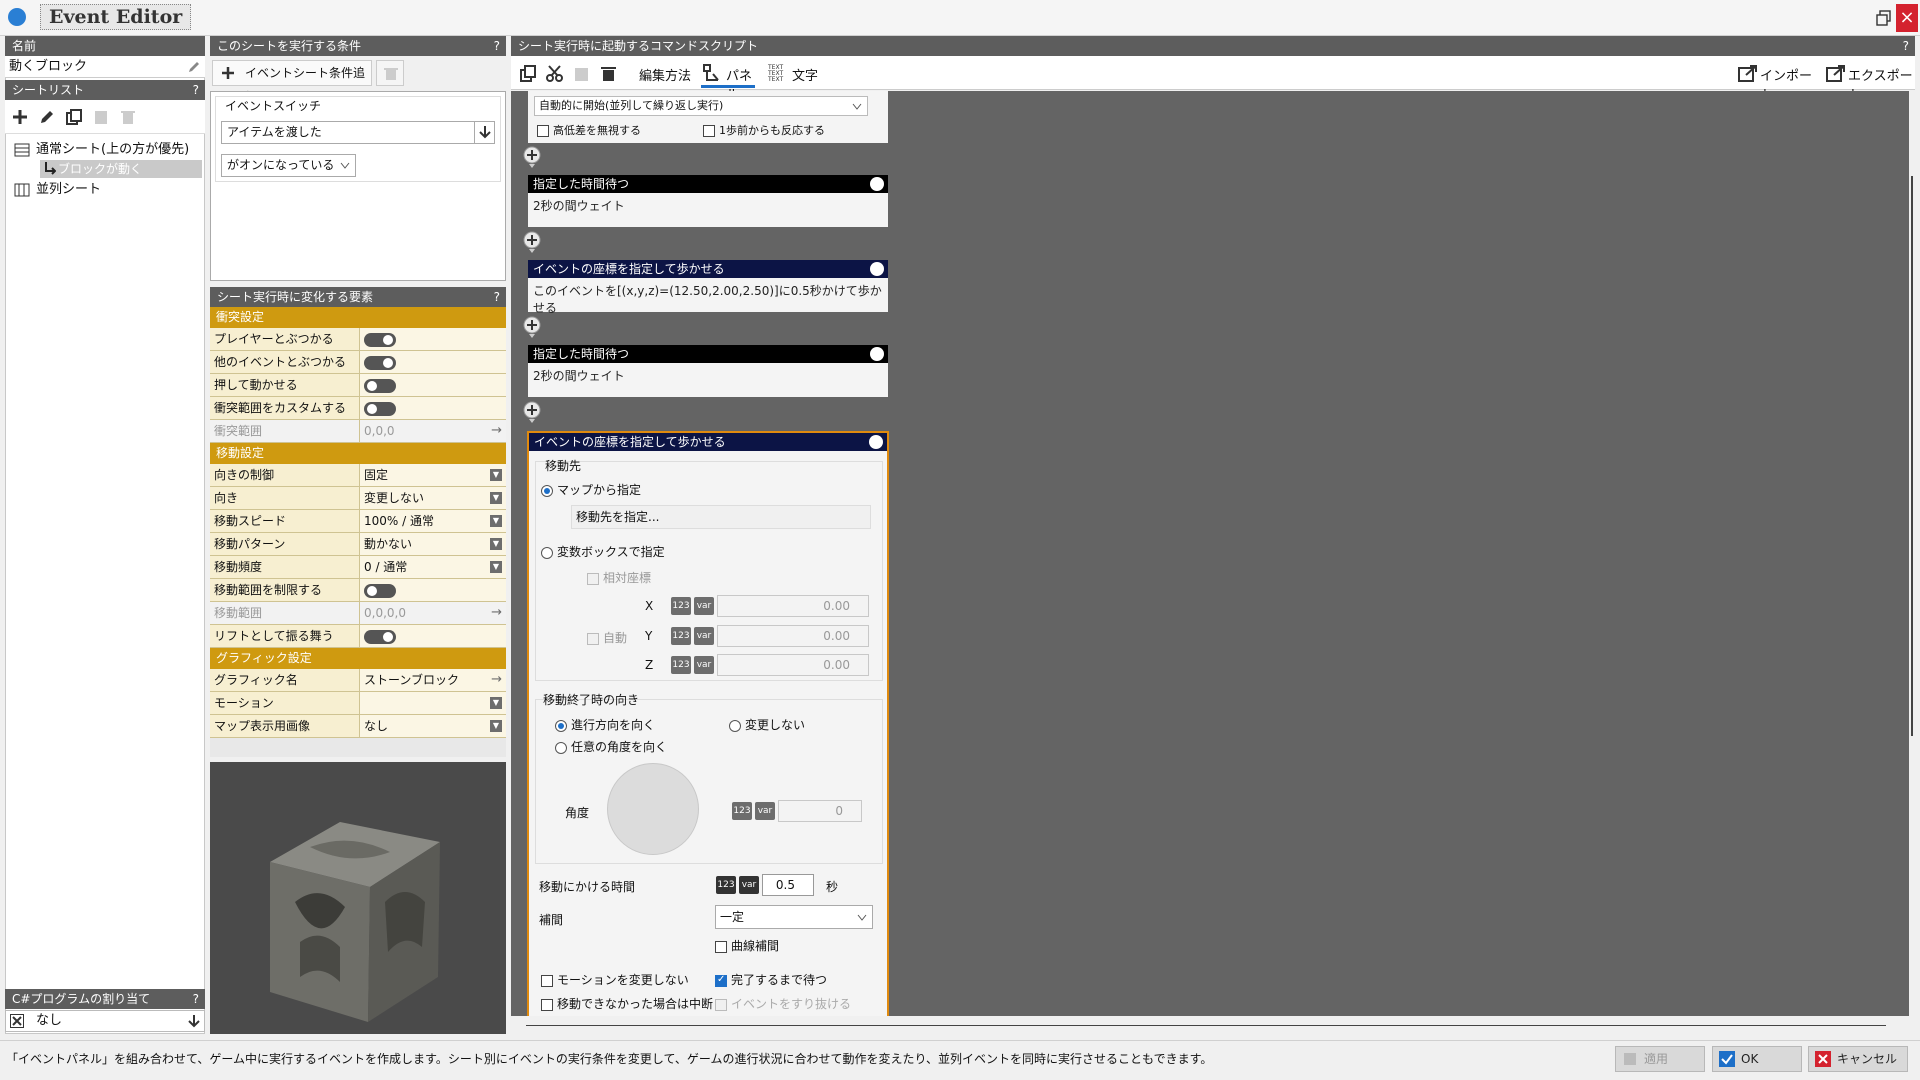 The width and height of the screenshot is (1920, 1080). I want to click on property-value: 変更しない ▼, so click(433, 498).